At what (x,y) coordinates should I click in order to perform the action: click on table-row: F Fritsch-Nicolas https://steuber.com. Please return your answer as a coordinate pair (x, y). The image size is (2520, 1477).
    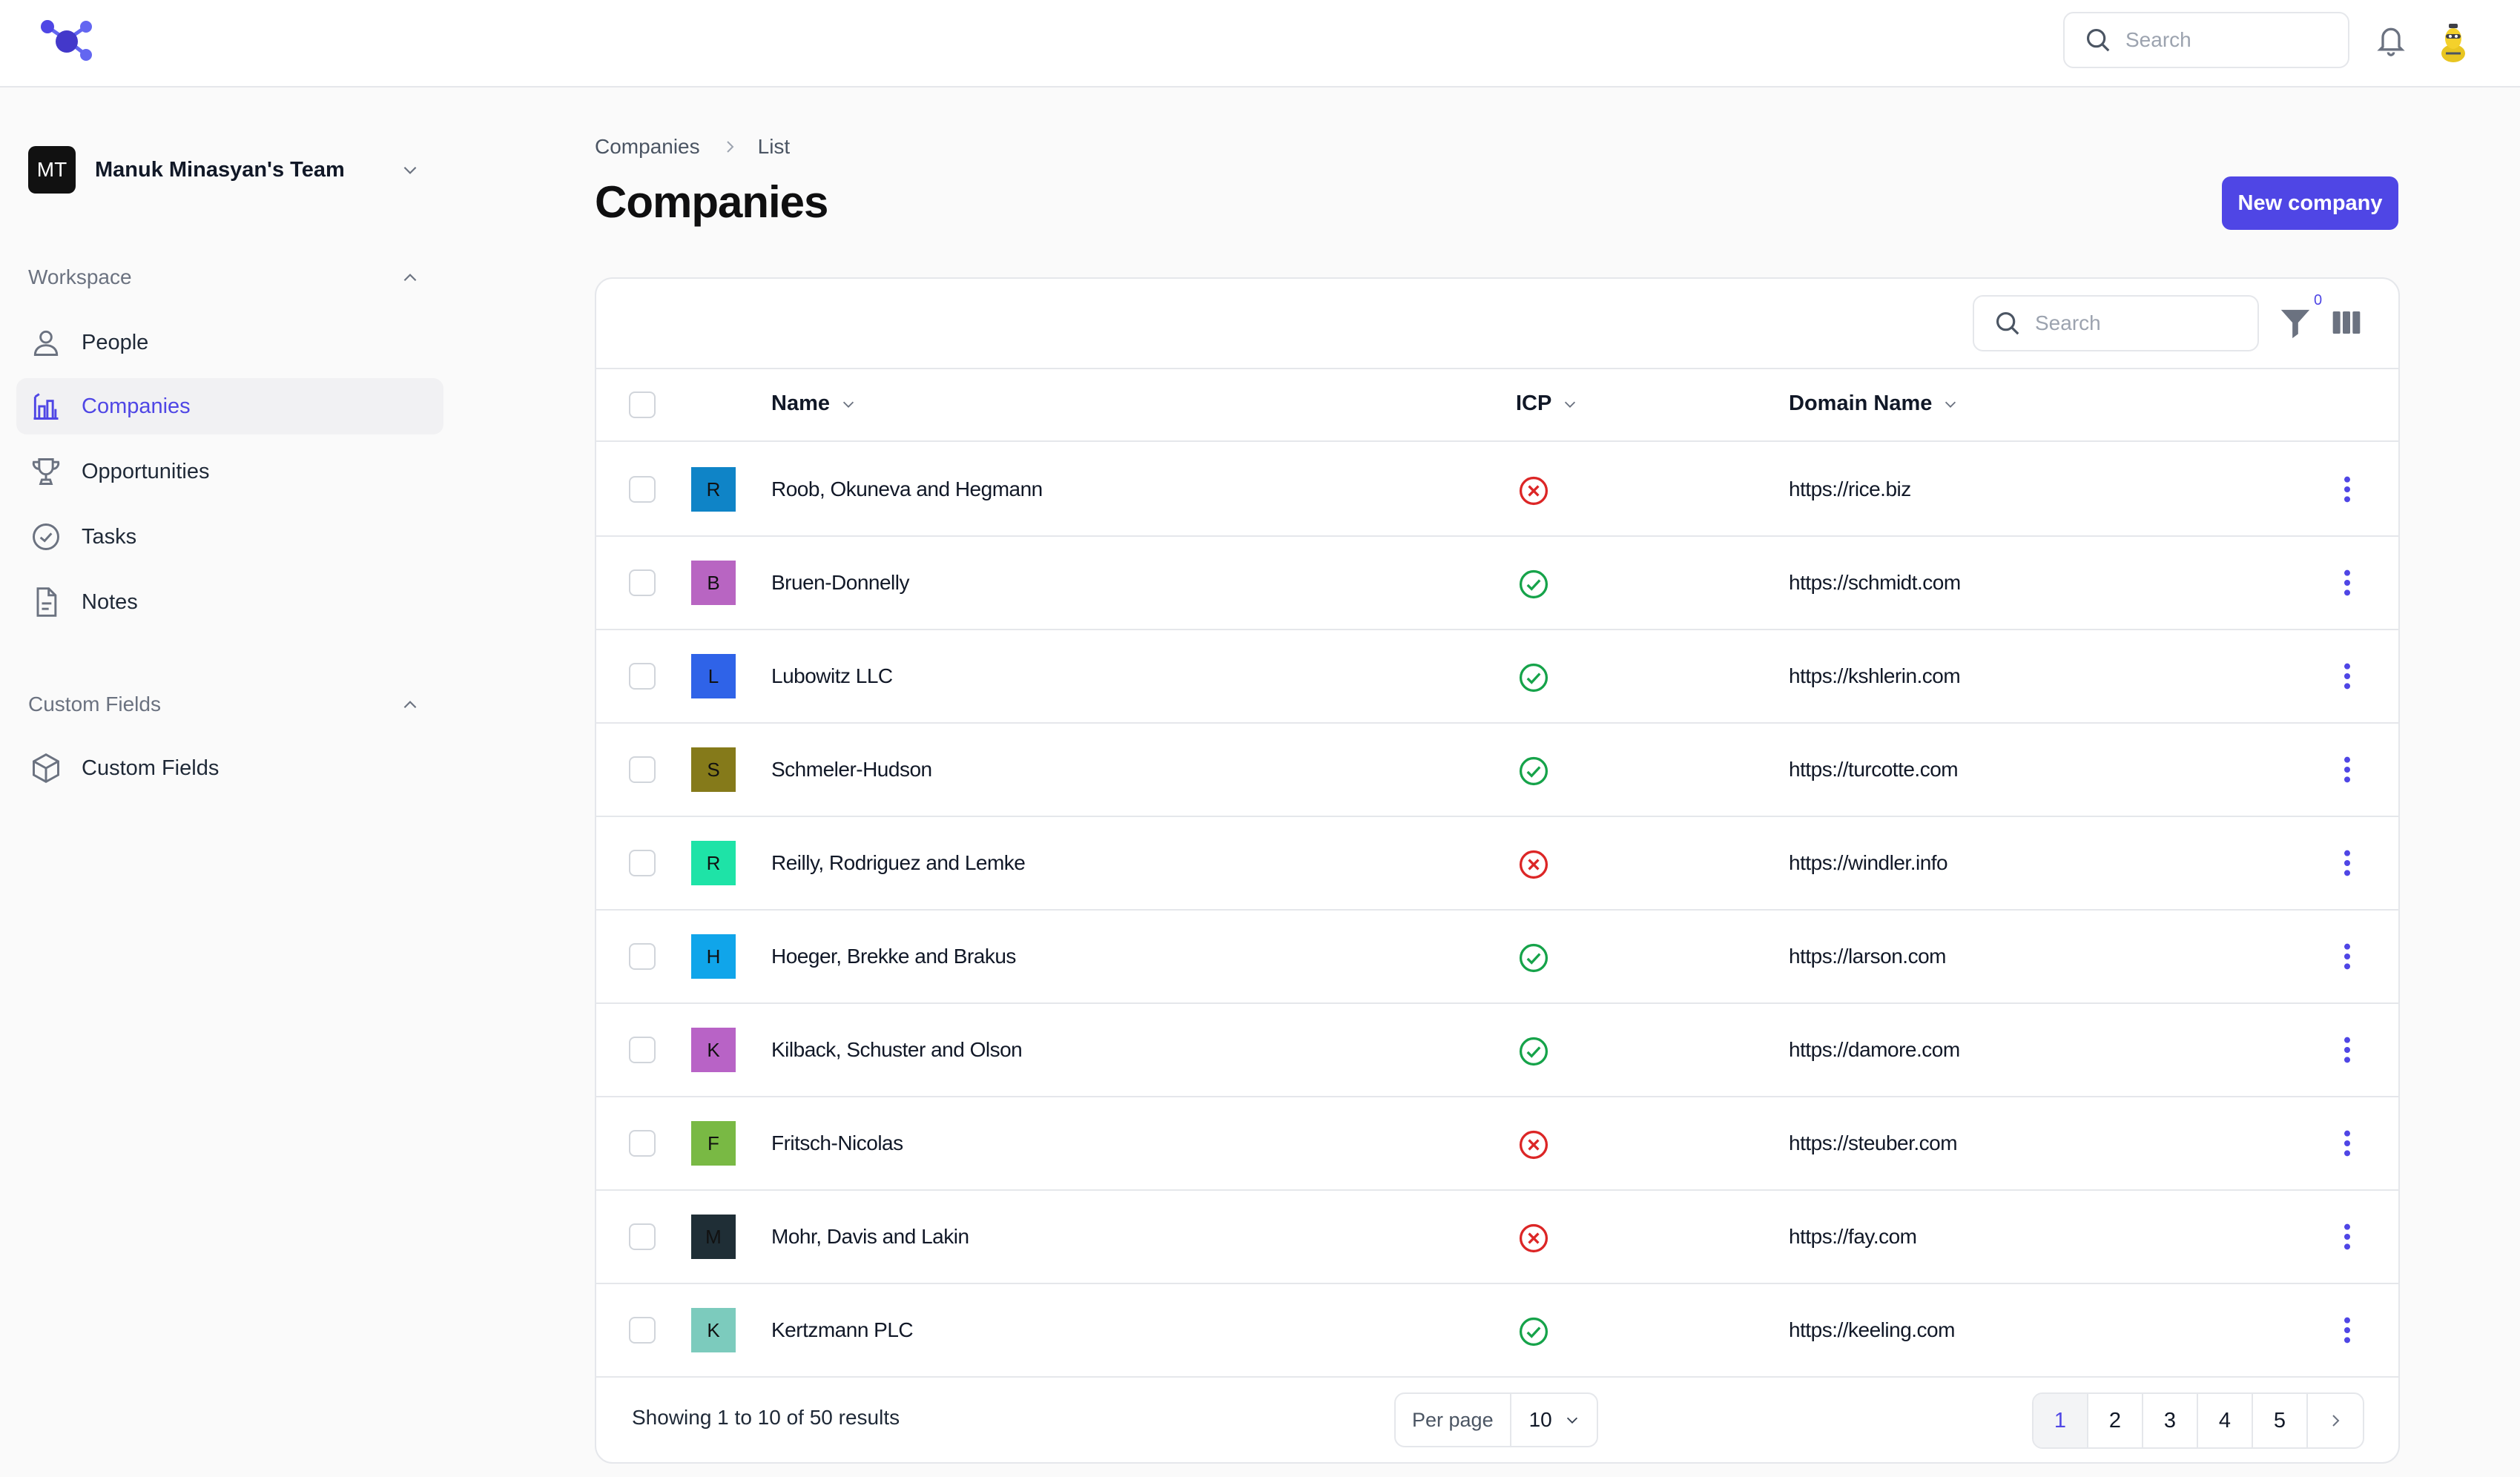
    Looking at the image, I should click on (1497, 1144).